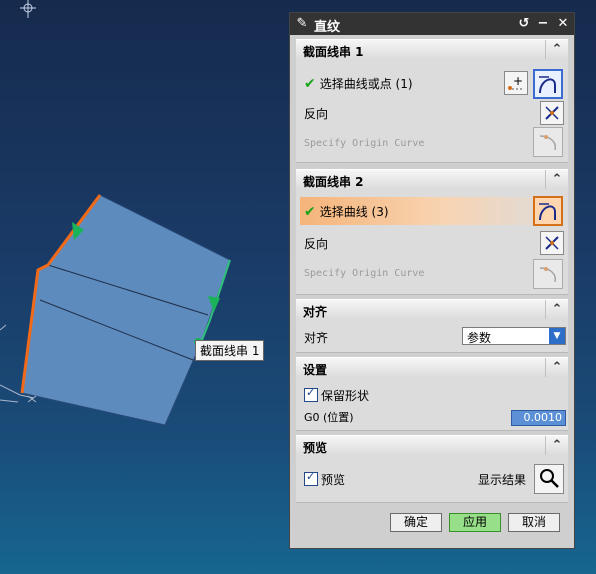  I want to click on section2-origin-label: Specify Origin Curve, so click(364, 273).